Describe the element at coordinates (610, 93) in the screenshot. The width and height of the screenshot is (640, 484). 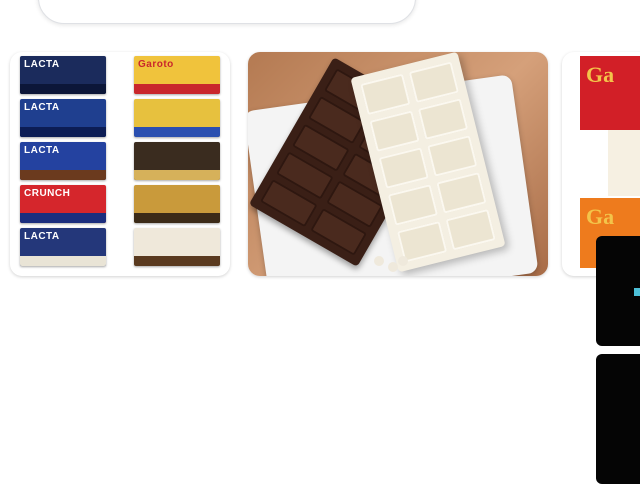
I see `garoto-package-red: Ga` at that location.